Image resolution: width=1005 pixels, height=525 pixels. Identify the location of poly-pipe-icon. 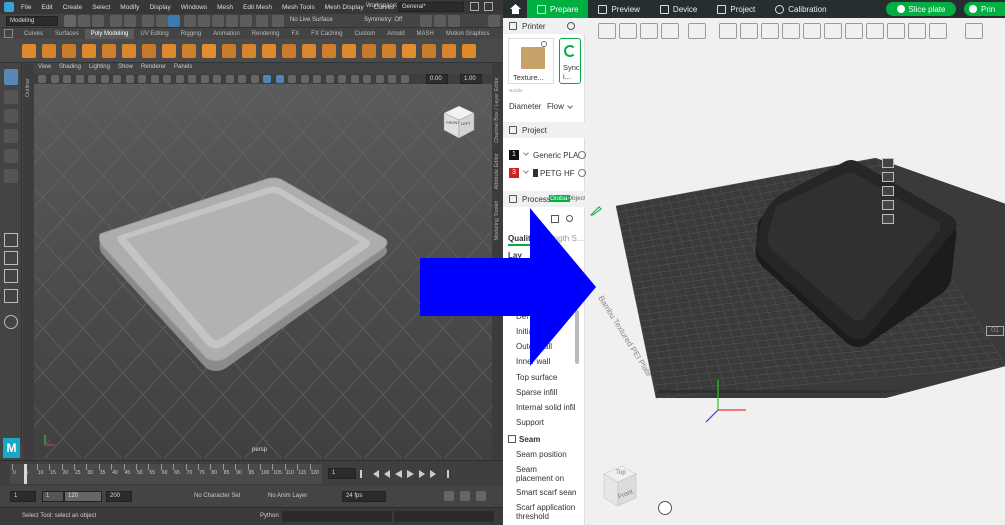
(169, 51).